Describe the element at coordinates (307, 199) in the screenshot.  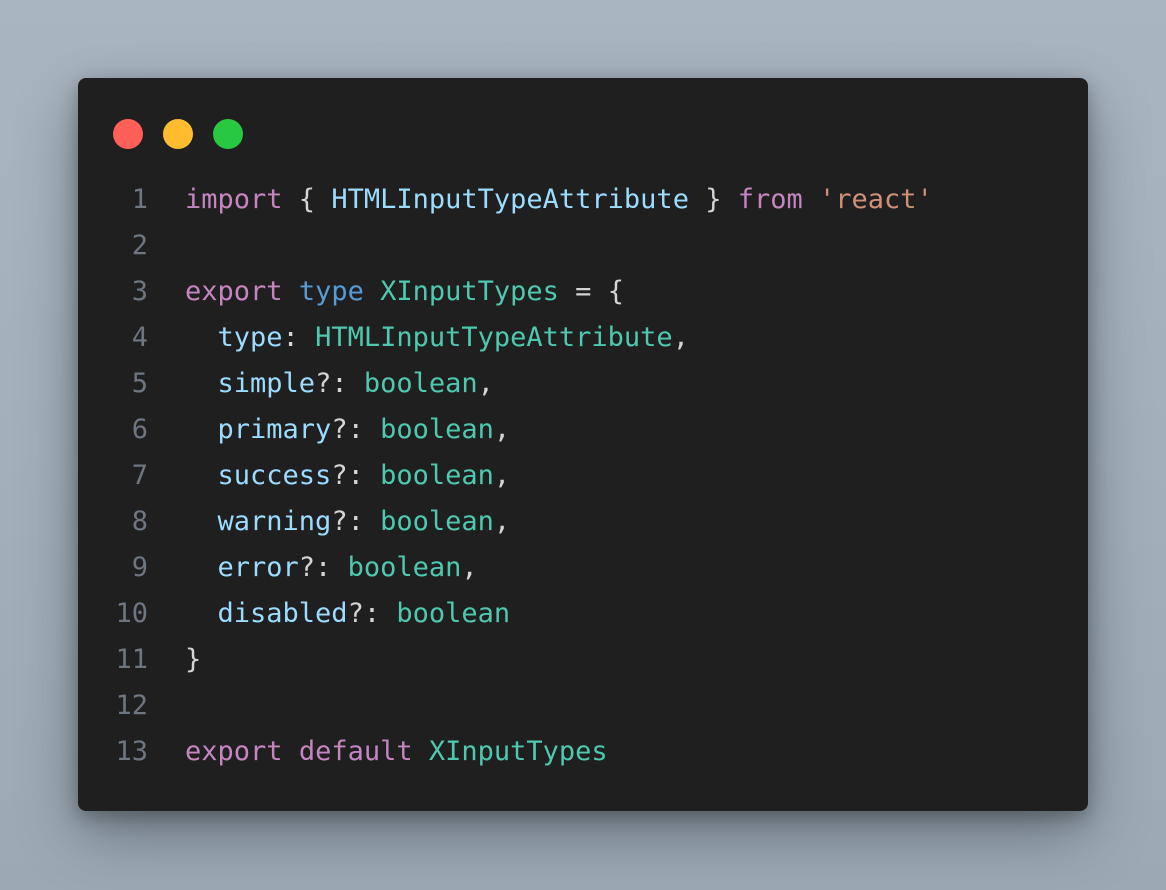
I see `code-token-punctuation: {` at that location.